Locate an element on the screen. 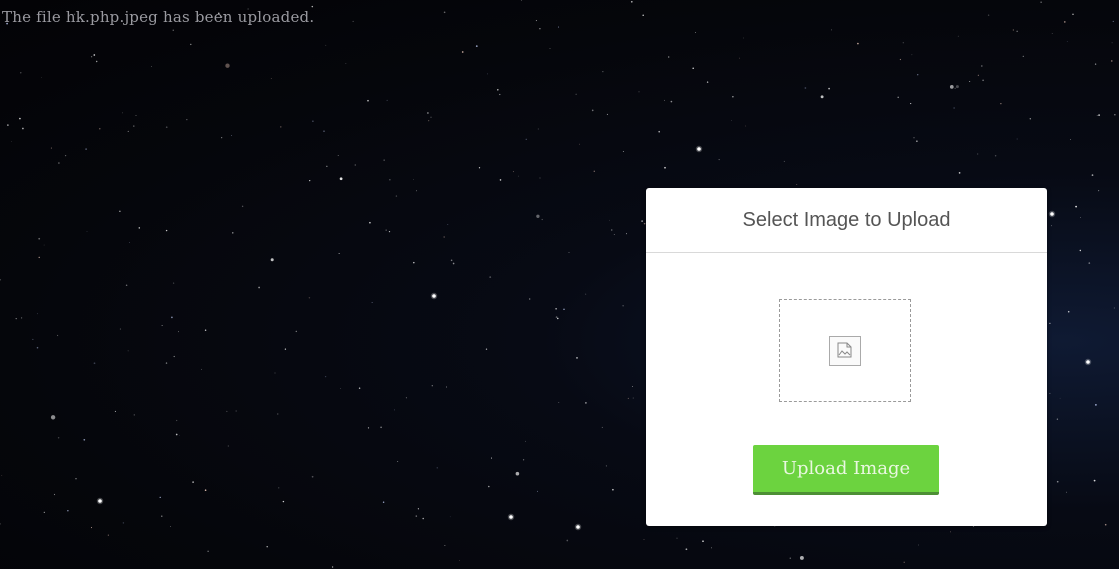 Image resolution: width=1119 pixels, height=569 pixels. card-title: Select Image to Upload is located at coordinates (846, 219).